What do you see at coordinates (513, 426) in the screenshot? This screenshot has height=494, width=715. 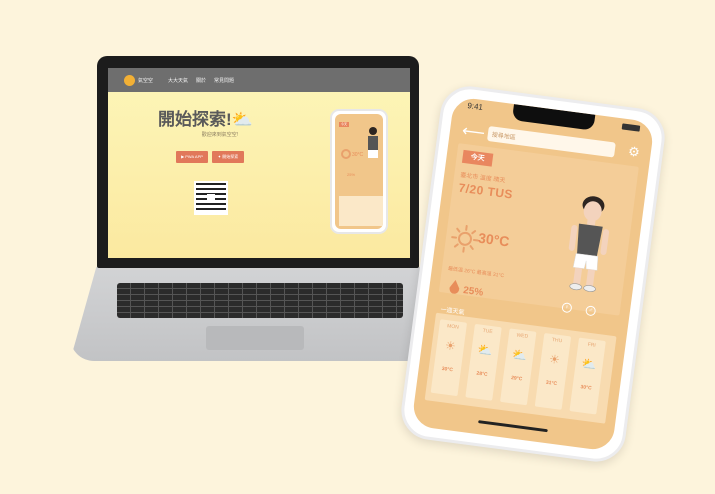 I see `home-indicator` at bounding box center [513, 426].